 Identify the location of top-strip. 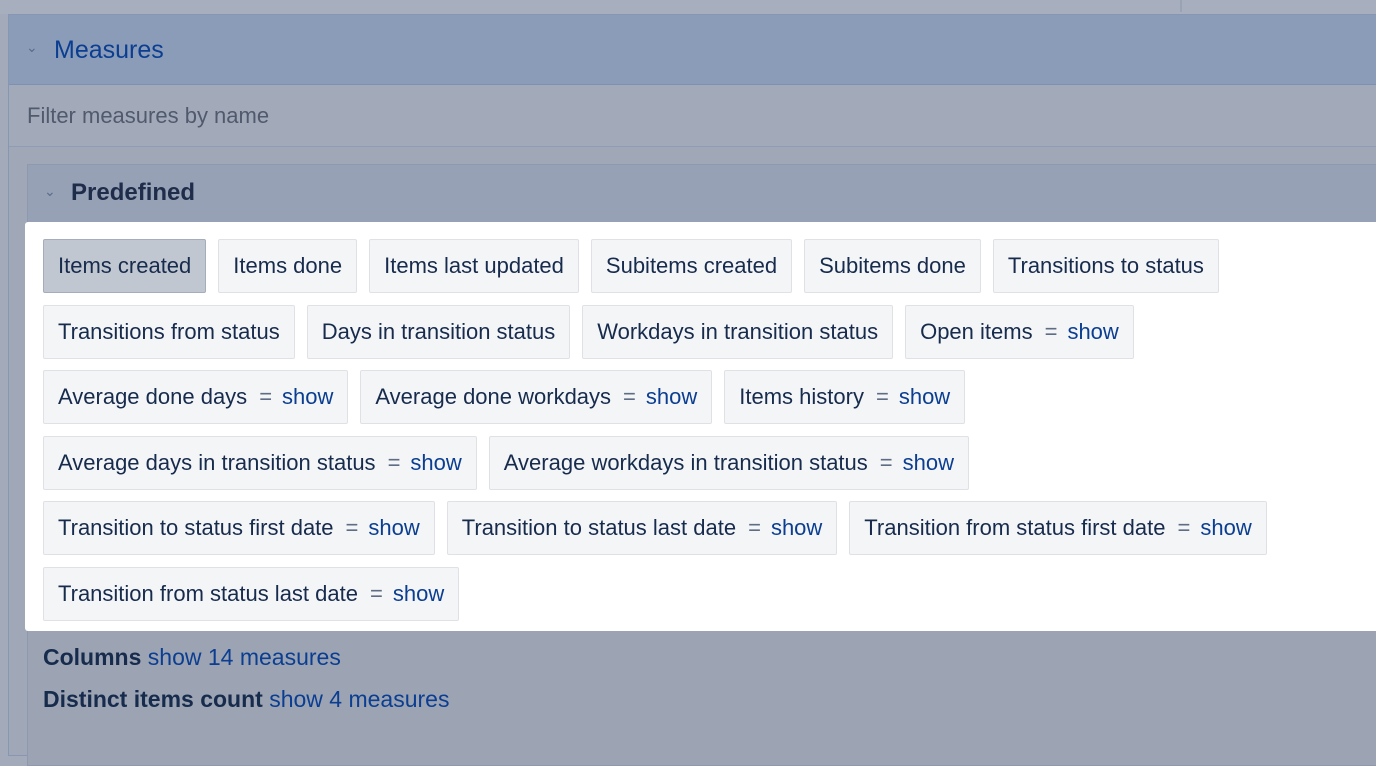
(688, 7).